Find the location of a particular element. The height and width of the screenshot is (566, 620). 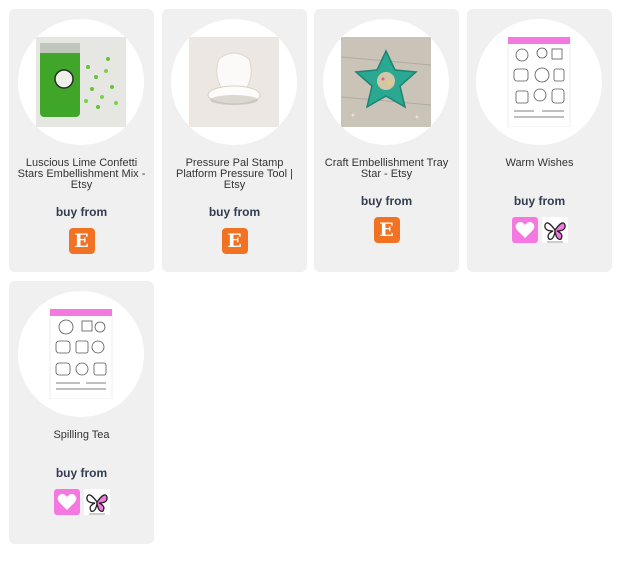

product-card: Spilling Tea buy from is located at coordinates (81, 412).